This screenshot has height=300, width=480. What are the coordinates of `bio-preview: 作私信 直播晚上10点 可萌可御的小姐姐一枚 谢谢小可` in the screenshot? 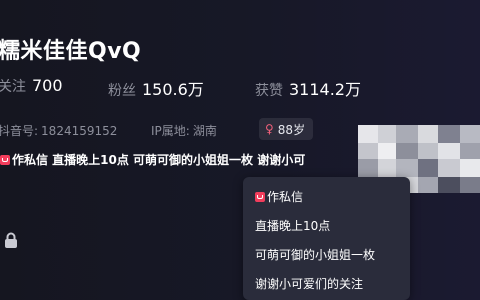 It's located at (152, 159).